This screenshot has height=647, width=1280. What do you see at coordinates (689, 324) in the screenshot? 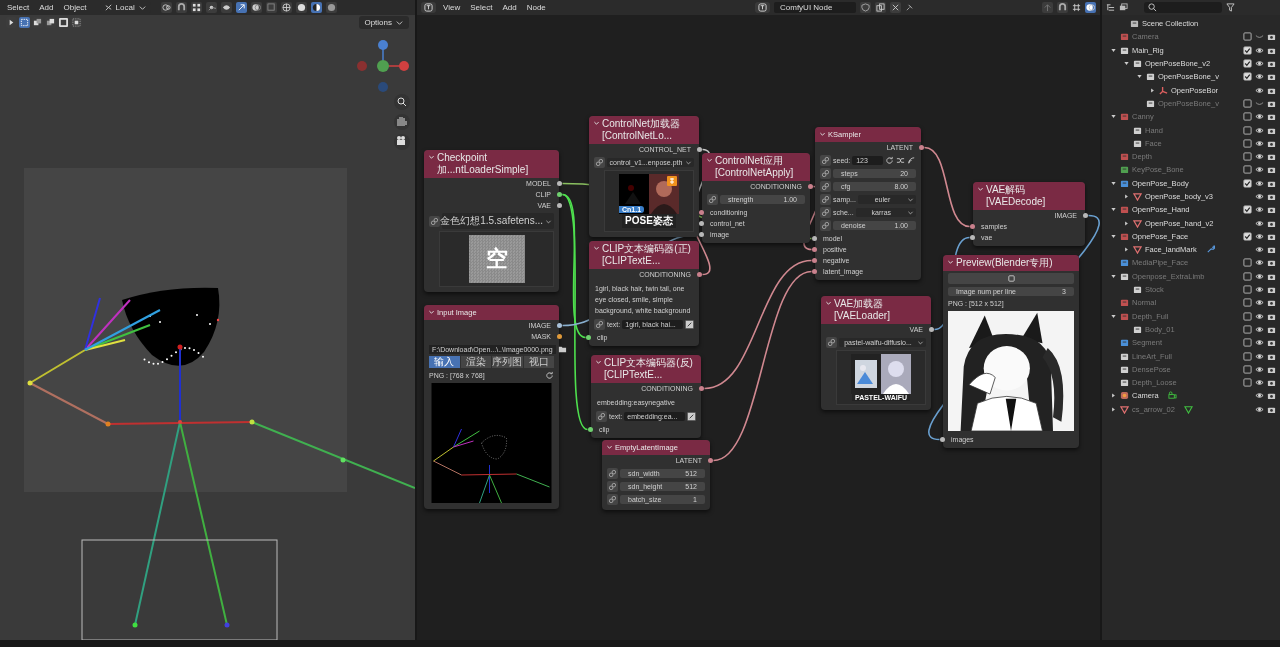
I see `edit-icon` at bounding box center [689, 324].